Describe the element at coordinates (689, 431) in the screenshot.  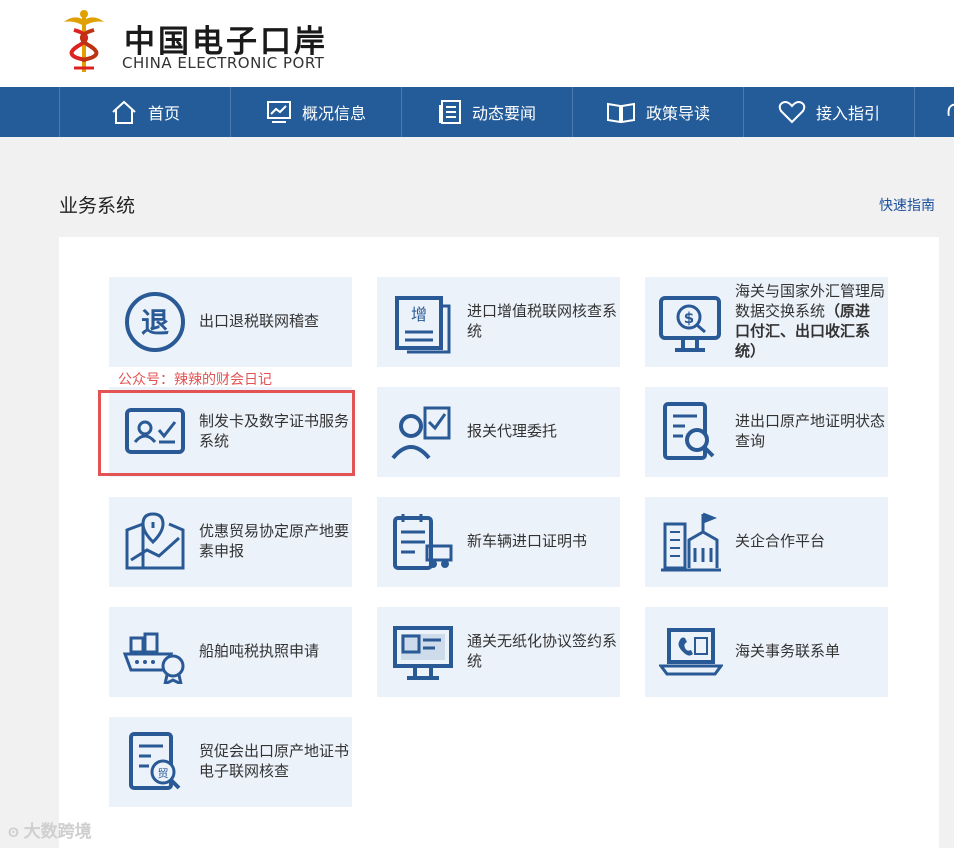
I see `origin-search-icon` at that location.